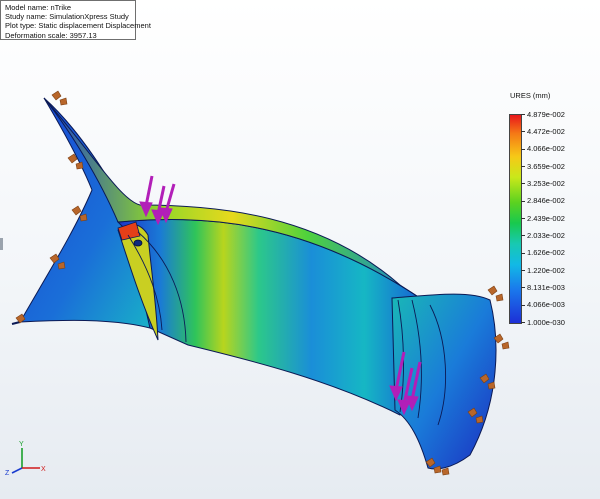  What do you see at coordinates (17, 470) in the screenshot?
I see `z-axis-line` at bounding box center [17, 470].